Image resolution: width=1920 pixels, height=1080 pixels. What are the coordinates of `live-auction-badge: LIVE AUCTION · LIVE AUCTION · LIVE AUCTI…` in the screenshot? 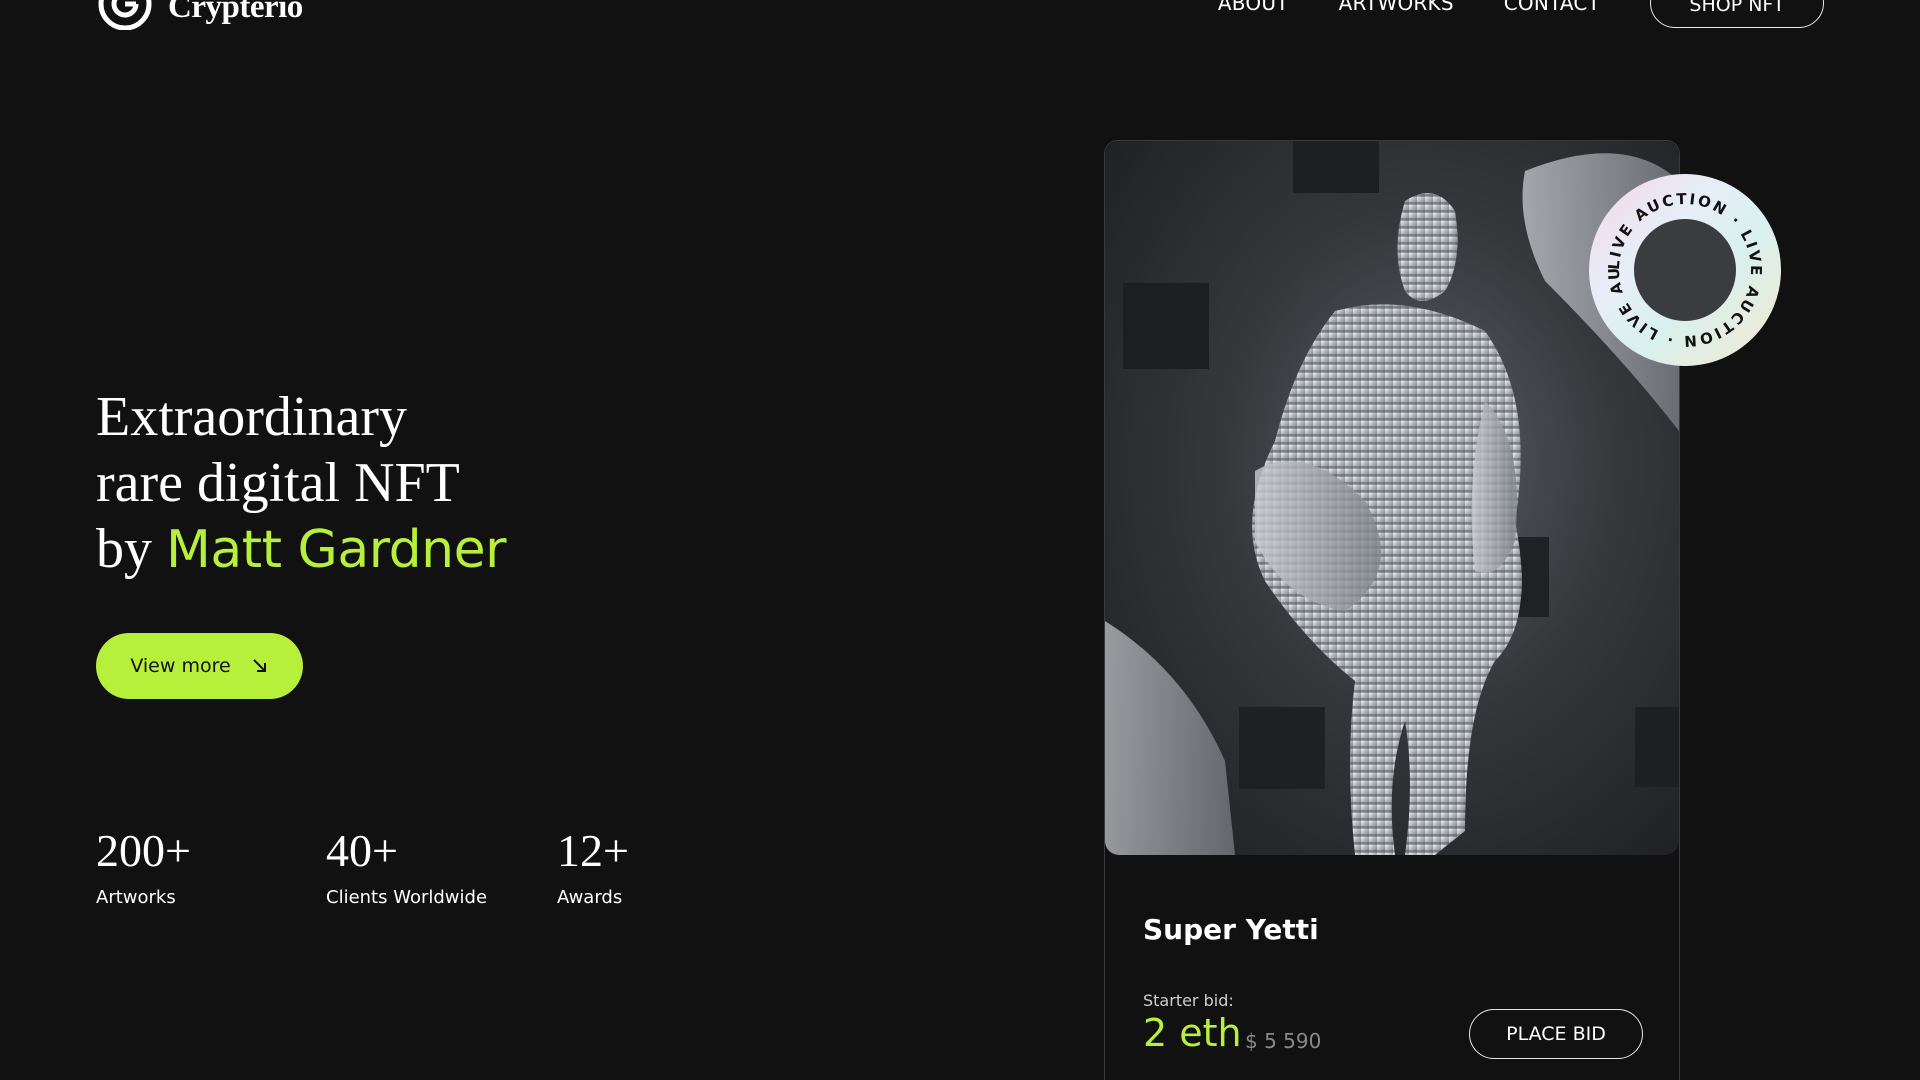 It's located at (1685, 270).